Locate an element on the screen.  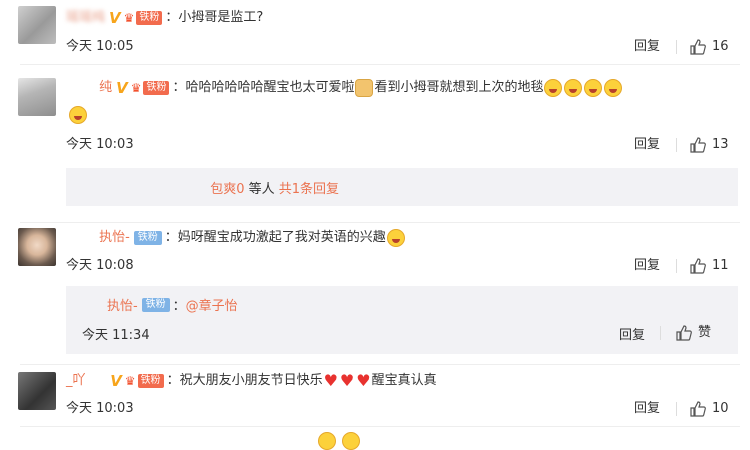
comment-line: _吖 V ♛ 铁粉 ：祝大朋友小朋友节日快乐 ♥ ♥ ♥ 醒宝真认真 is located at coordinates (251, 381).